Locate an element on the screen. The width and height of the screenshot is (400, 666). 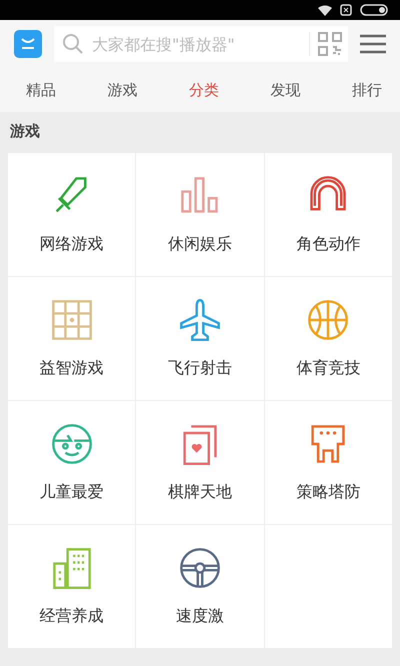
wifi-icon is located at coordinates (325, 10).